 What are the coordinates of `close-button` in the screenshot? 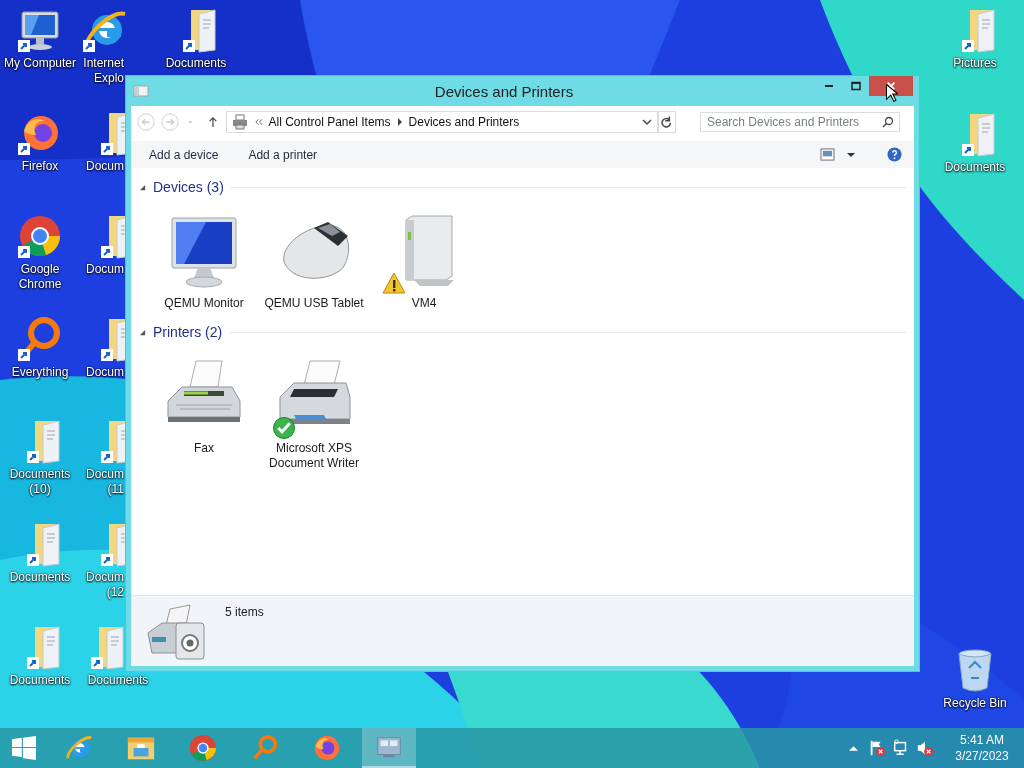 It's located at (891, 86).